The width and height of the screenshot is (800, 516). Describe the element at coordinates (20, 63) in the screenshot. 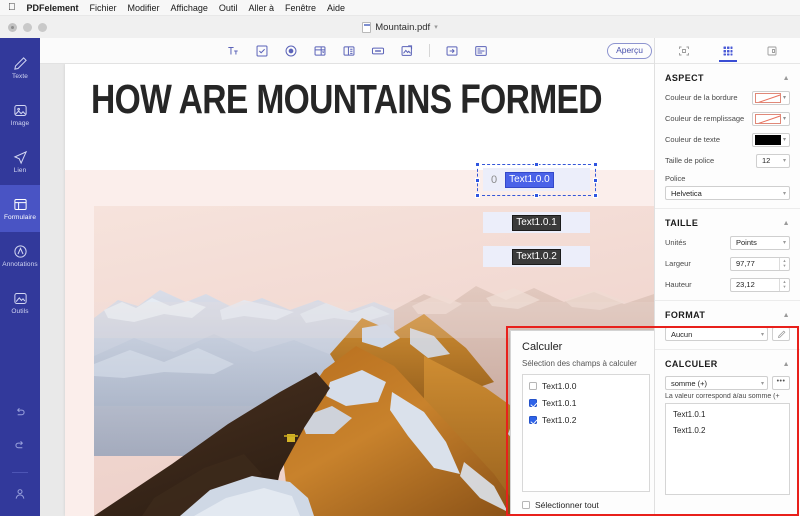

I see `pencil-icon` at that location.